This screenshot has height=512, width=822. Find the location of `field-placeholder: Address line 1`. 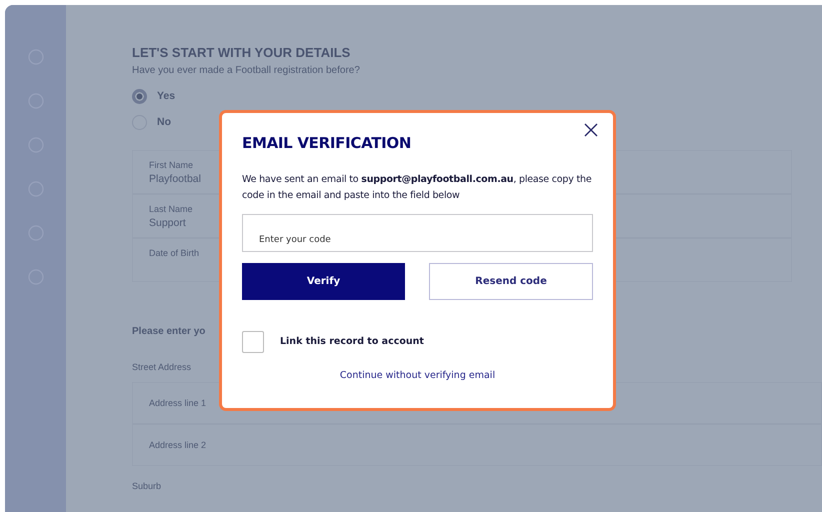

field-placeholder: Address line 1 is located at coordinates (177, 403).